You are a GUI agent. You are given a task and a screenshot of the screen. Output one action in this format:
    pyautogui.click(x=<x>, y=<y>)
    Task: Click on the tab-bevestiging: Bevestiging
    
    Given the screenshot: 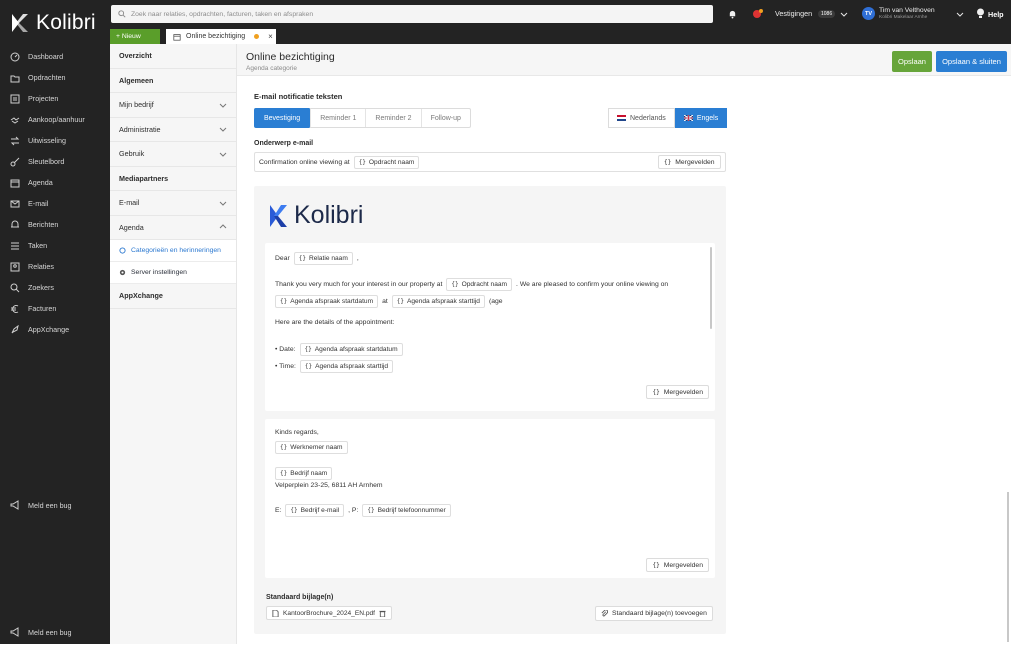 What is the action you would take?
    pyautogui.click(x=283, y=118)
    